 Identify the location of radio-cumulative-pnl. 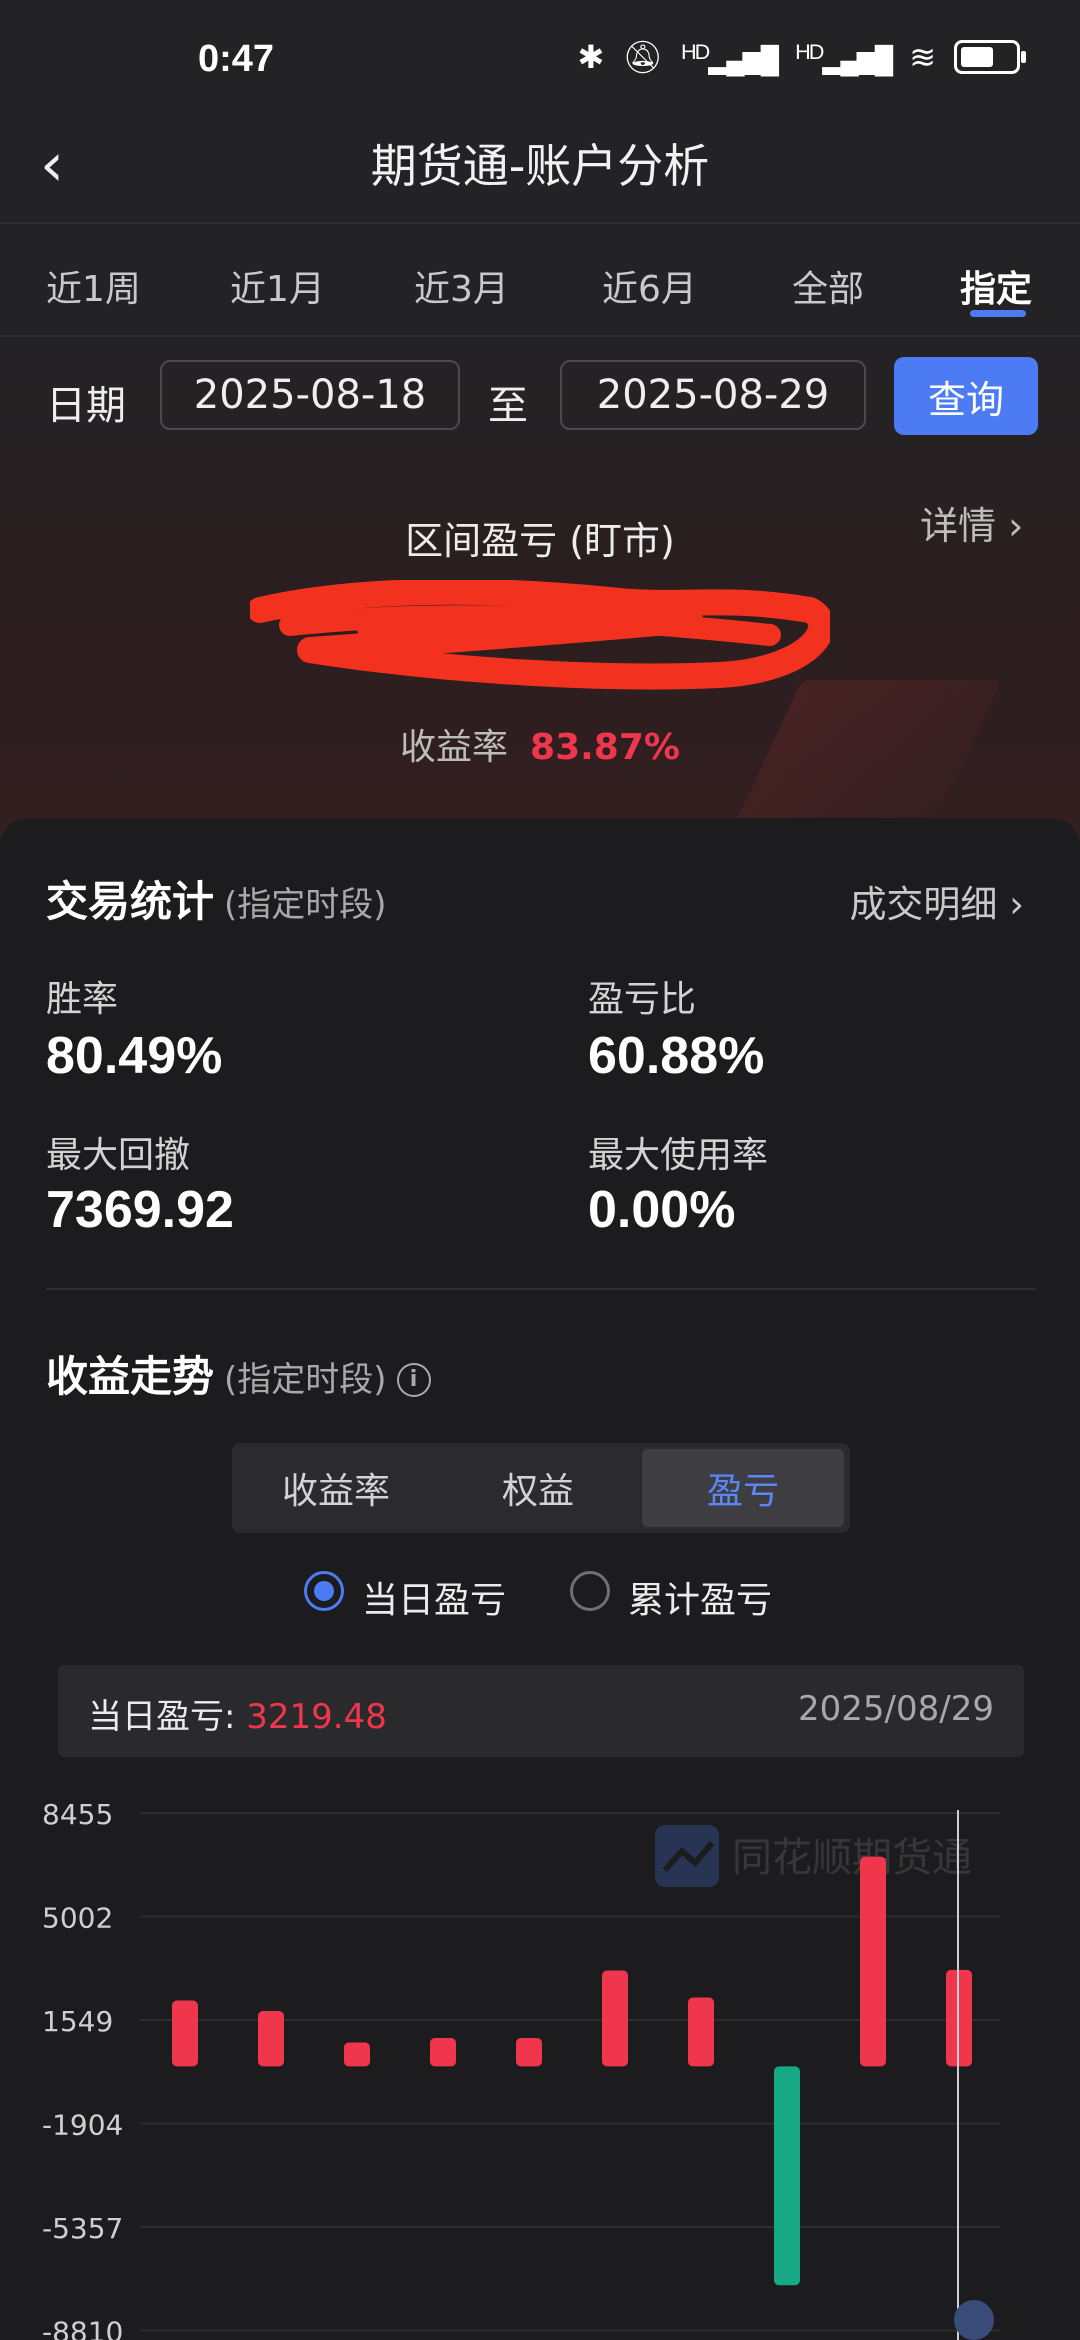
(590, 1591).